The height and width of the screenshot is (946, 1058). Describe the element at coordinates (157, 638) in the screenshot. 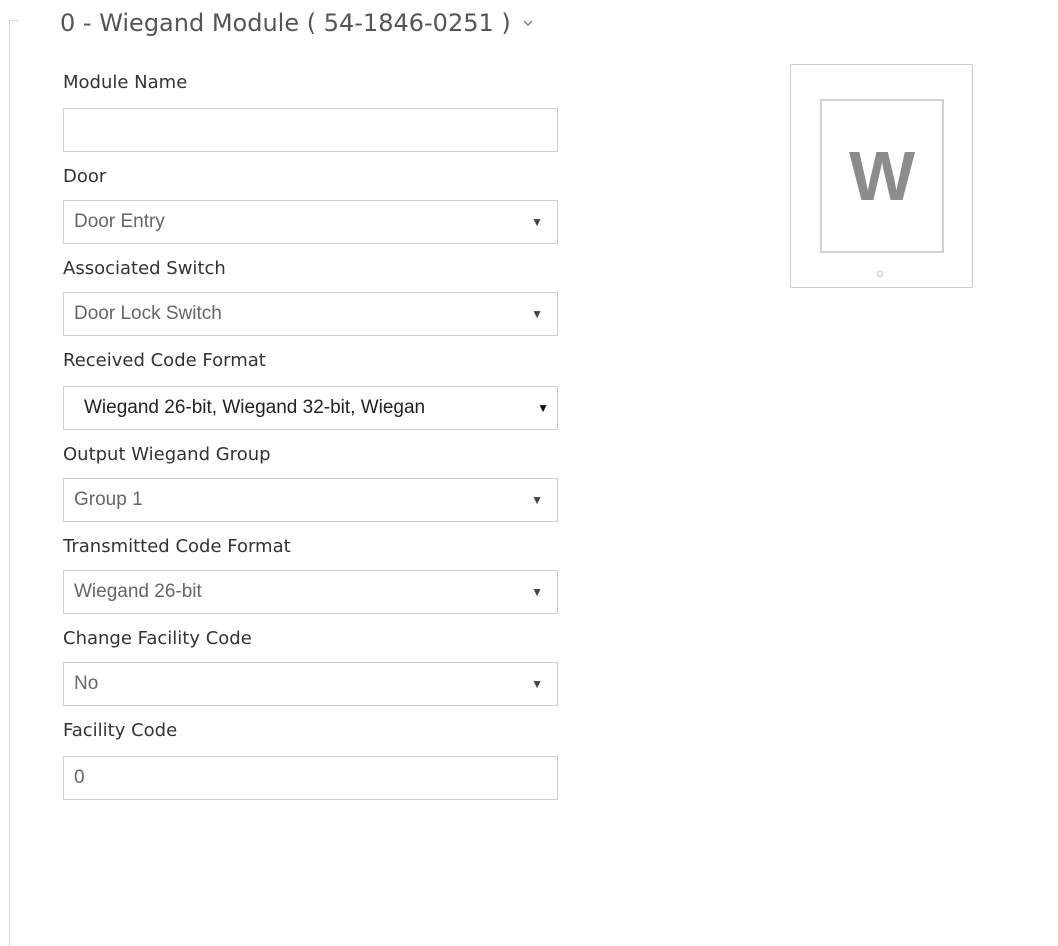

I see `change-facility-code-label: Change Facility Code` at that location.